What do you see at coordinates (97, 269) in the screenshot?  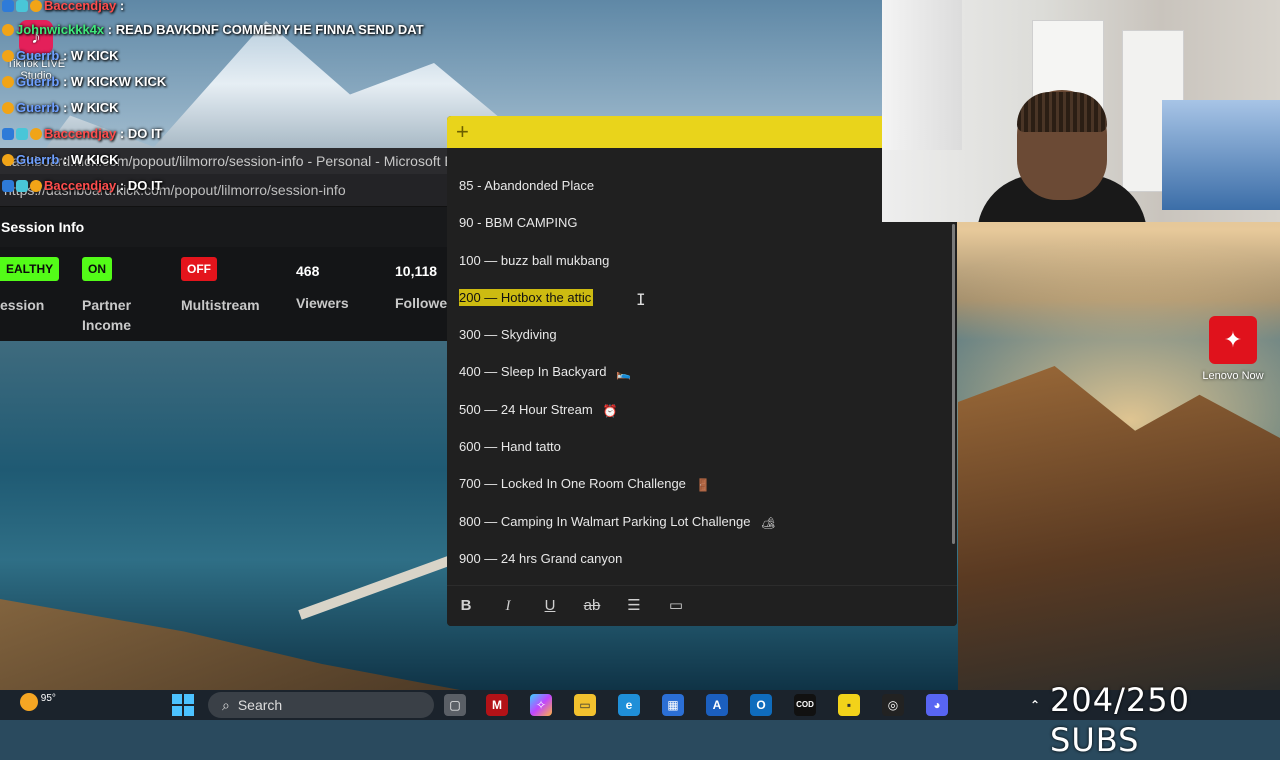 I see `partner-income-badge: ON` at bounding box center [97, 269].